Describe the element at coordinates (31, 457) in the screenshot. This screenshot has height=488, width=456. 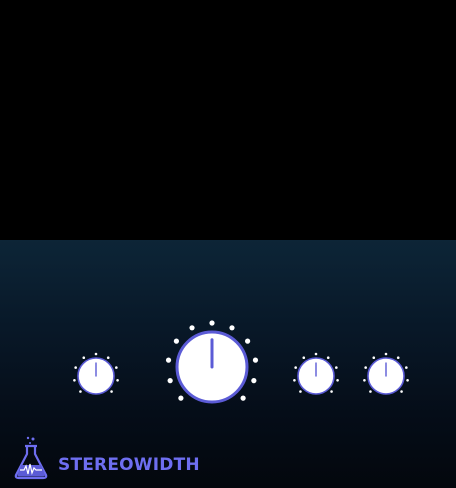
I see `flask-waveform-icon` at that location.